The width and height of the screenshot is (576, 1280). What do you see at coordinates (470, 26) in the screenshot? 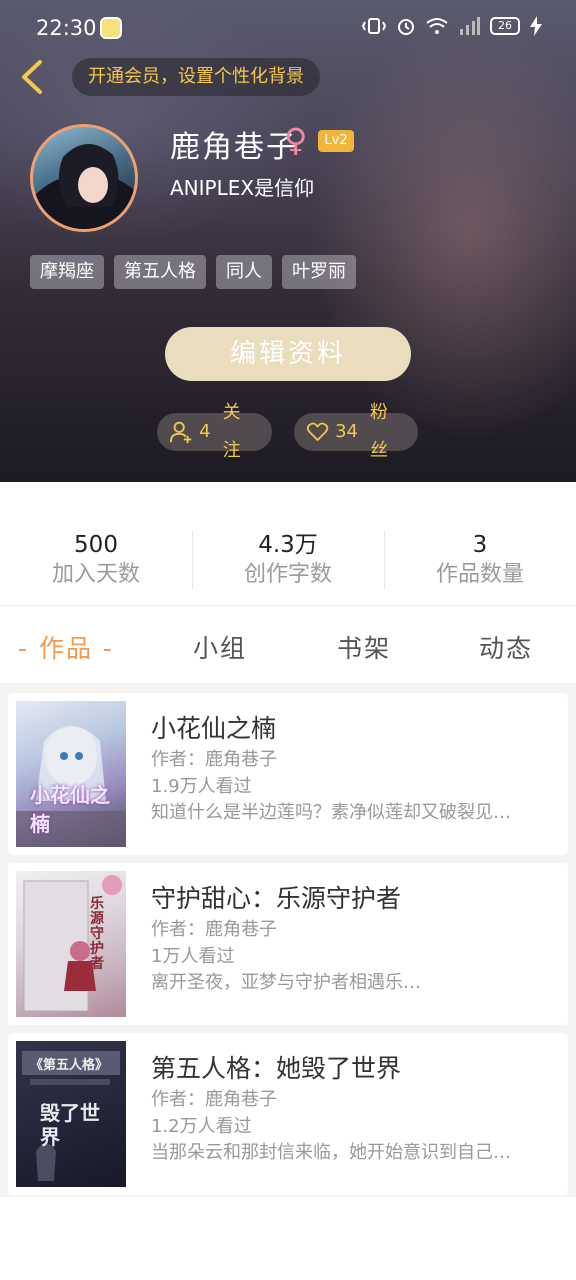
I see `signal-icon` at bounding box center [470, 26].